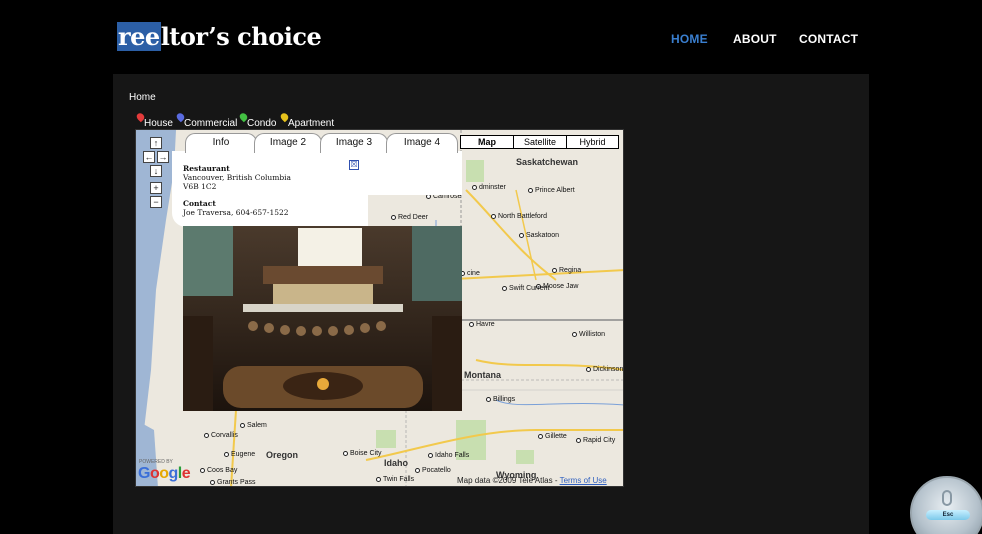 This screenshot has width=982, height=534. What do you see at coordinates (547, 162) in the screenshot?
I see `region-label: Saskatchewan` at bounding box center [547, 162].